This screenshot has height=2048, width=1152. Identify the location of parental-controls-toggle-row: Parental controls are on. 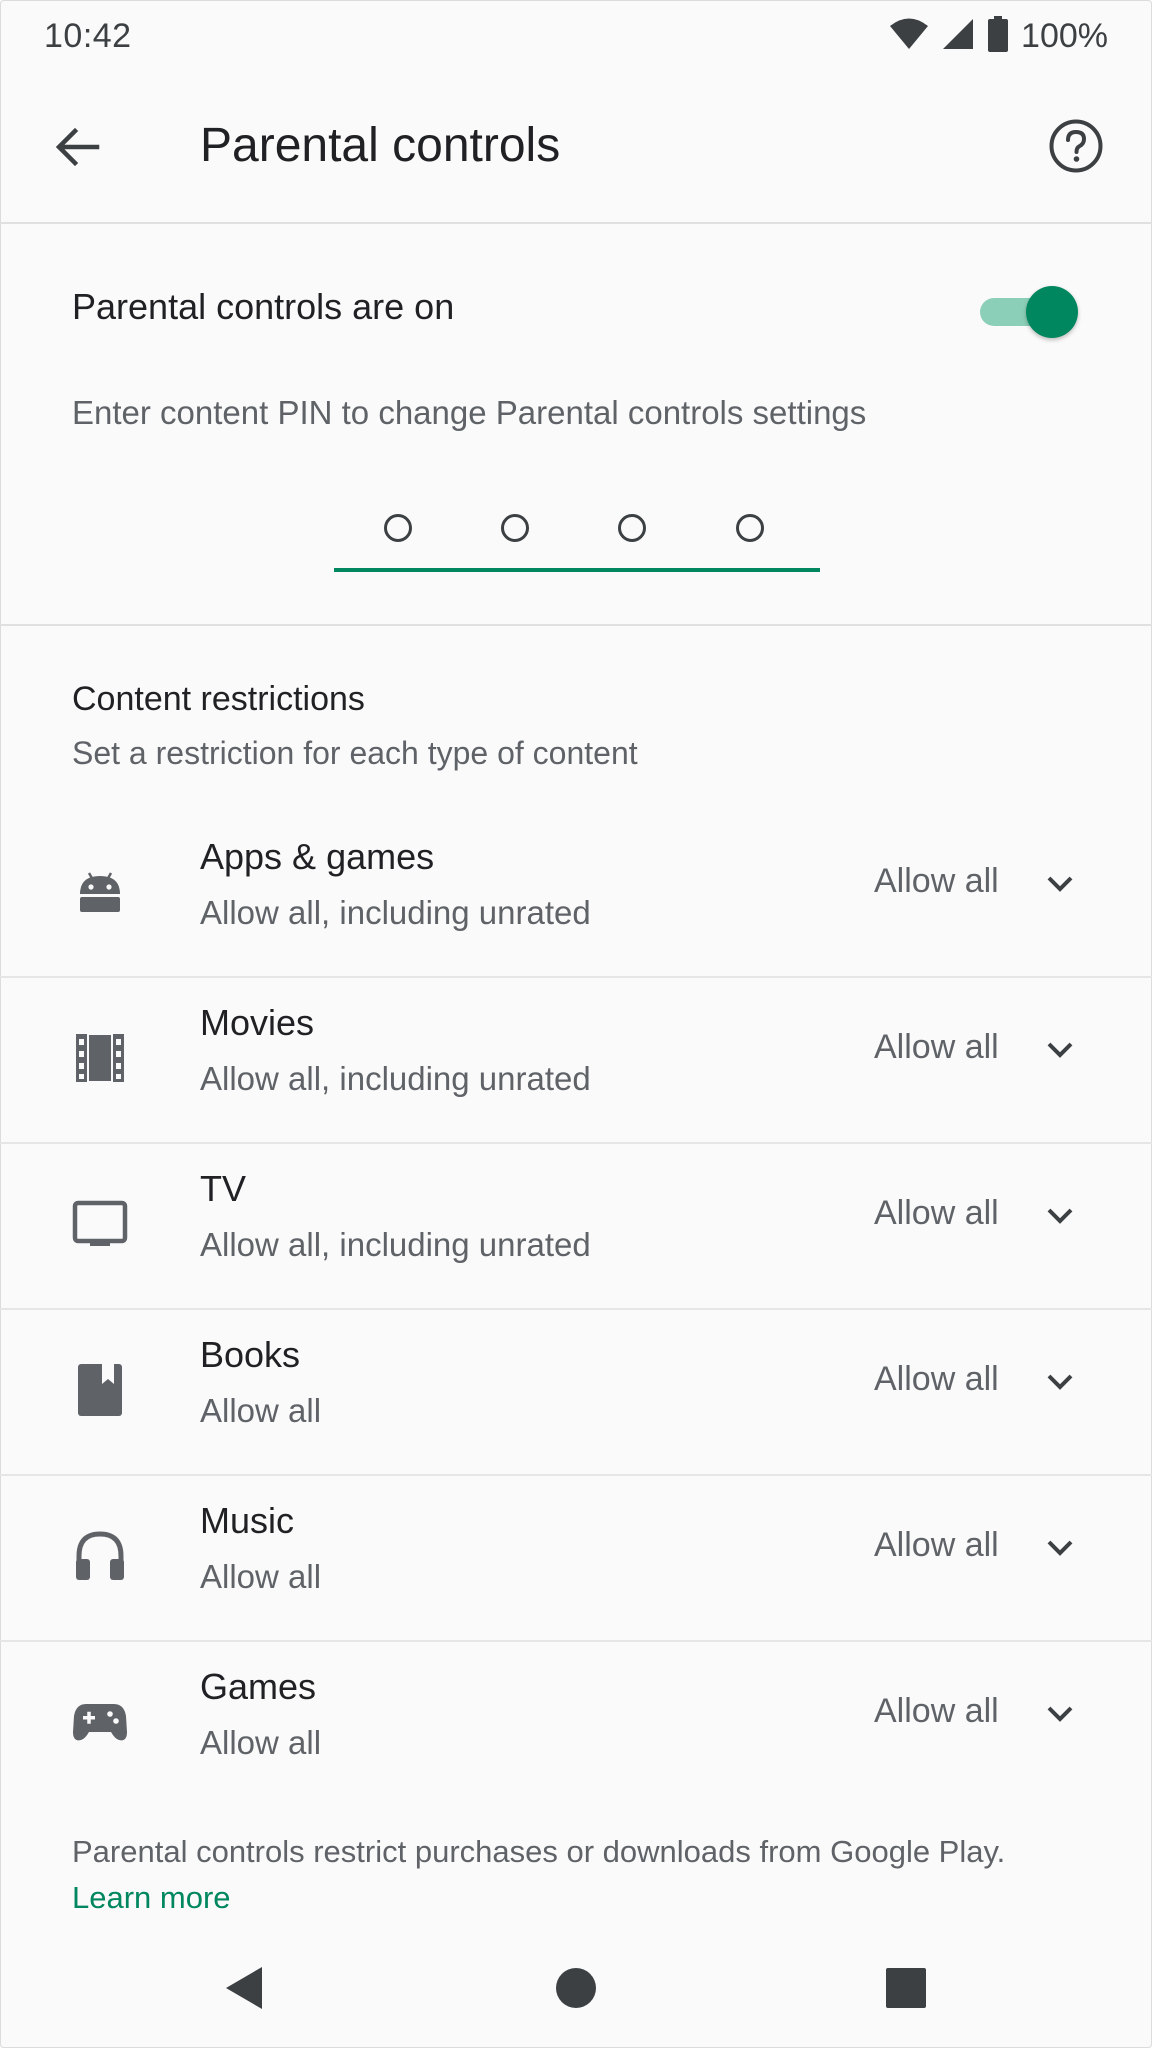
(576, 309).